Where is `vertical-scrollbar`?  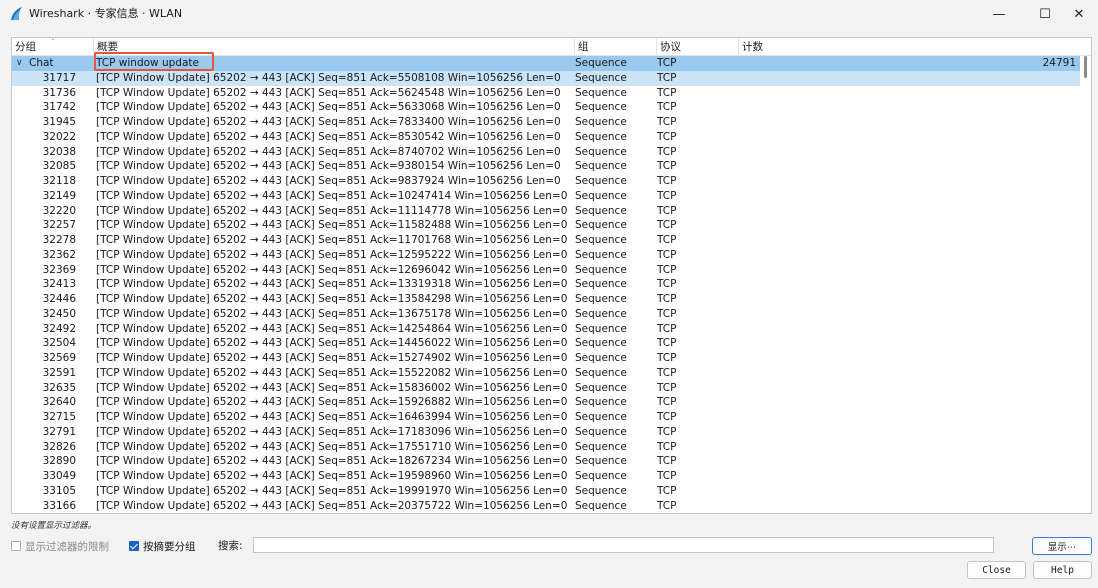
vertical-scrollbar is located at coordinates (1085, 284).